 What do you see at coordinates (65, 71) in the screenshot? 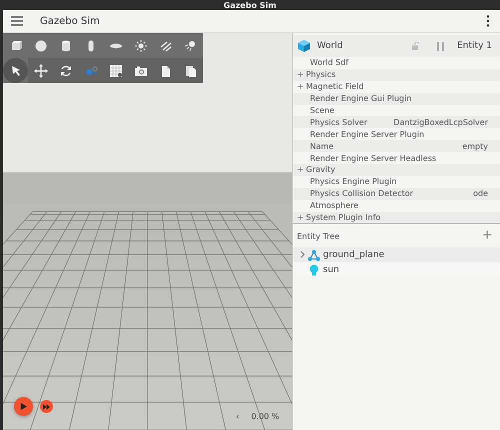
I see `rotate-icon` at bounding box center [65, 71].